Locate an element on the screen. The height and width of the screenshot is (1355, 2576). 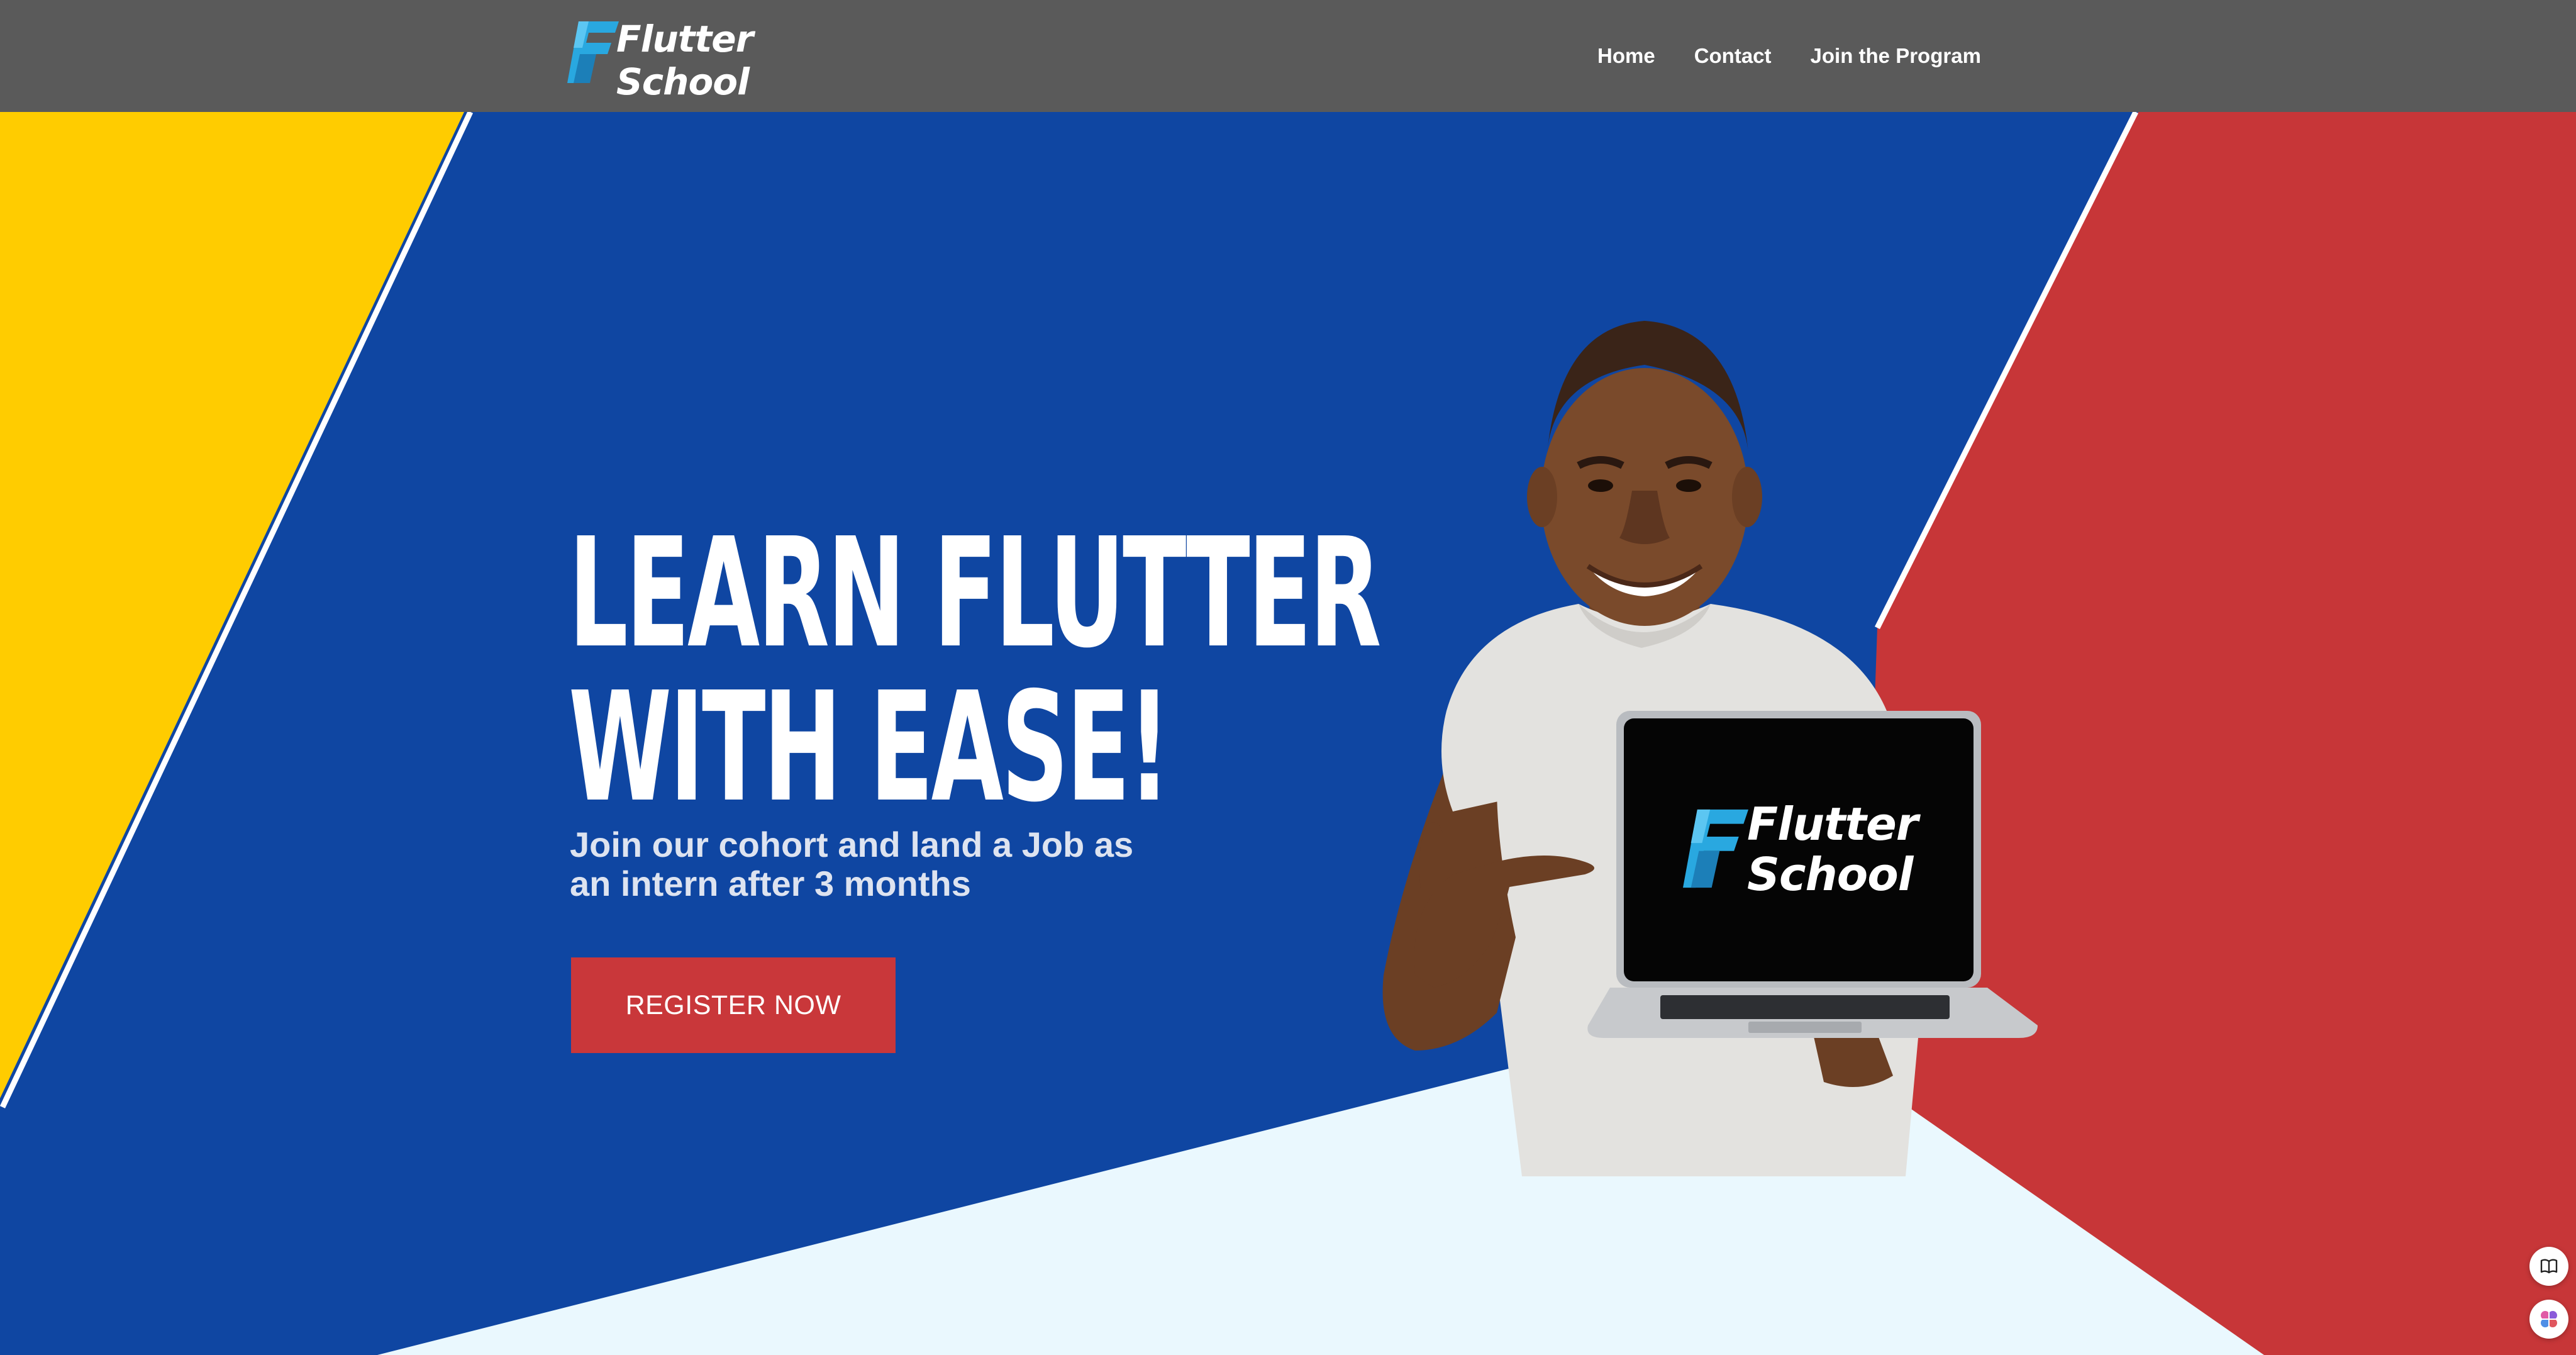
ai-assistant-widget-button is located at coordinates (2548, 1319).